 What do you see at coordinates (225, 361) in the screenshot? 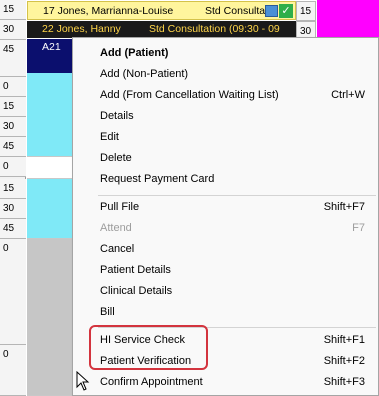
I see `menu-item-patient-verification: Patient Verification Shift+F2` at bounding box center [225, 361].